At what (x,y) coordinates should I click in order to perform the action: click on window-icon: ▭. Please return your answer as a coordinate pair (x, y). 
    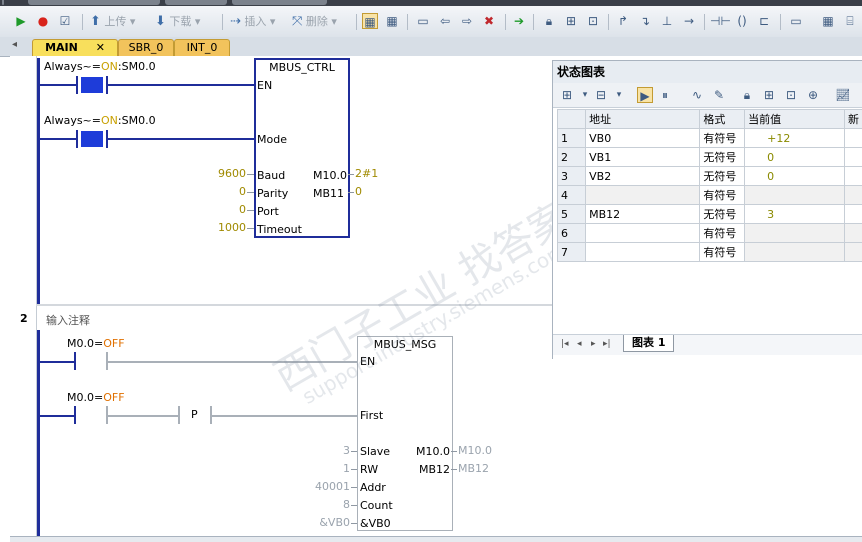
    Looking at the image, I should click on (423, 21).